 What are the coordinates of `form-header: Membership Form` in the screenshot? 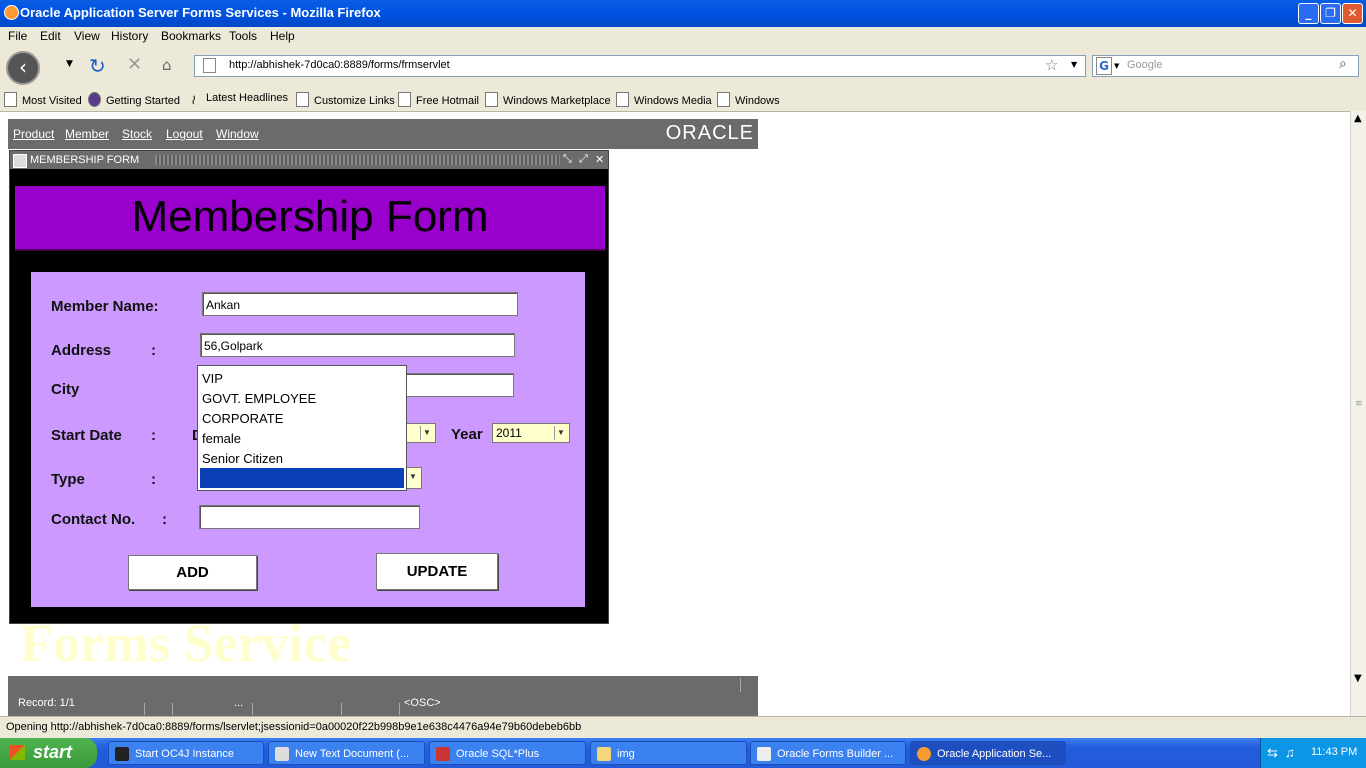 It's located at (310, 218).